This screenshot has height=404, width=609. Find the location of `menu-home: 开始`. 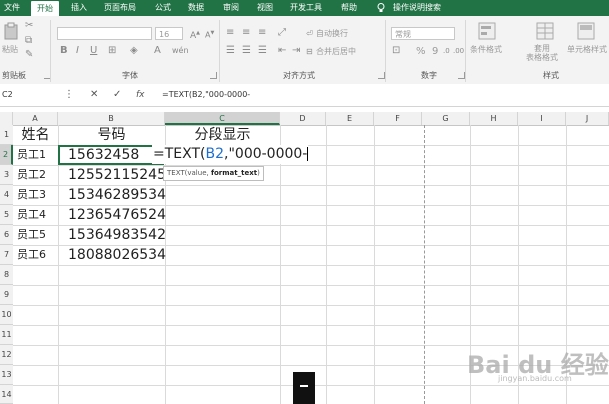

menu-home: 开始 is located at coordinates (45, 8).